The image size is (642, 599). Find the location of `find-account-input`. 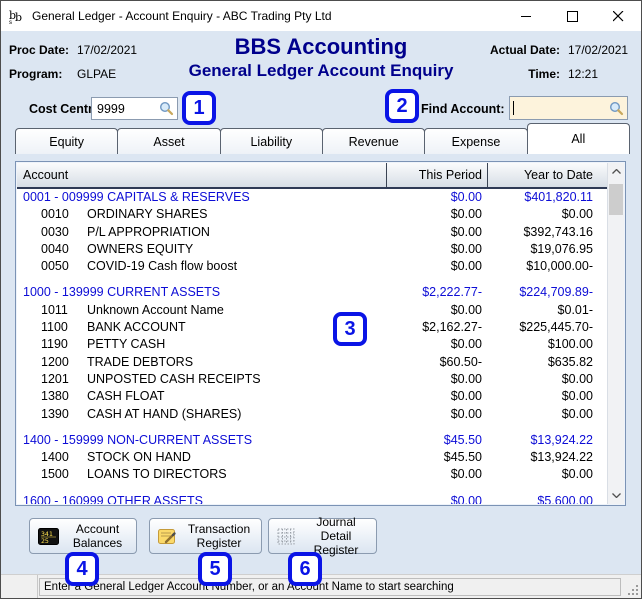

find-account-input is located at coordinates (568, 108).